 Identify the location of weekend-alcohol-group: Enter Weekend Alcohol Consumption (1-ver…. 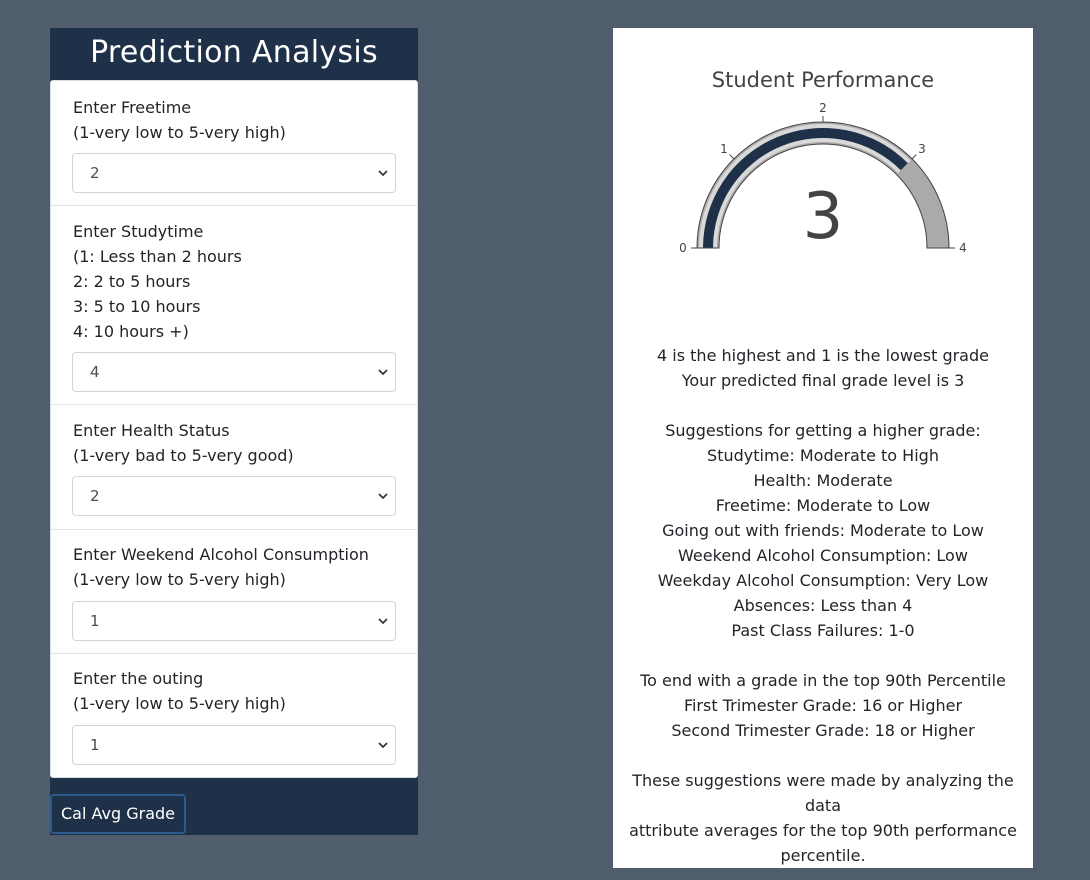
(234, 592).